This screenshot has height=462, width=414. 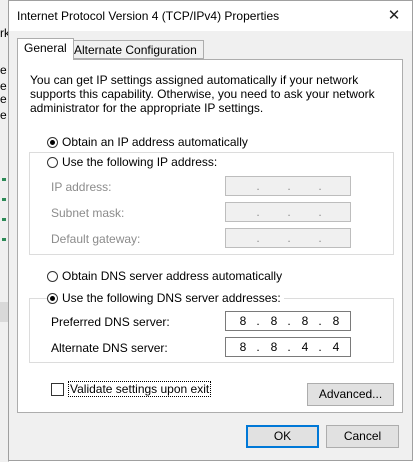 What do you see at coordinates (110, 322) in the screenshot?
I see `preferred-dns-label: Preferred DNS server:` at bounding box center [110, 322].